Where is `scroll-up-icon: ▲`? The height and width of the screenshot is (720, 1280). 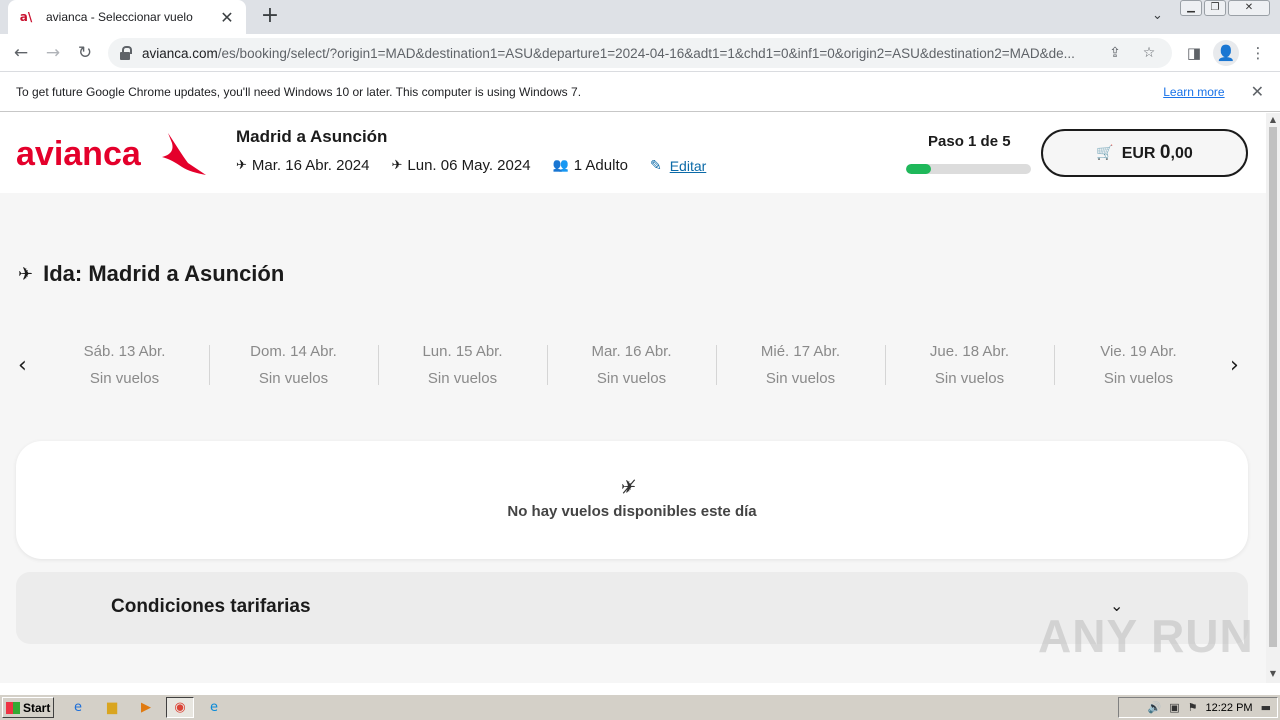
scroll-up-icon: ▲ is located at coordinates (1273, 121).